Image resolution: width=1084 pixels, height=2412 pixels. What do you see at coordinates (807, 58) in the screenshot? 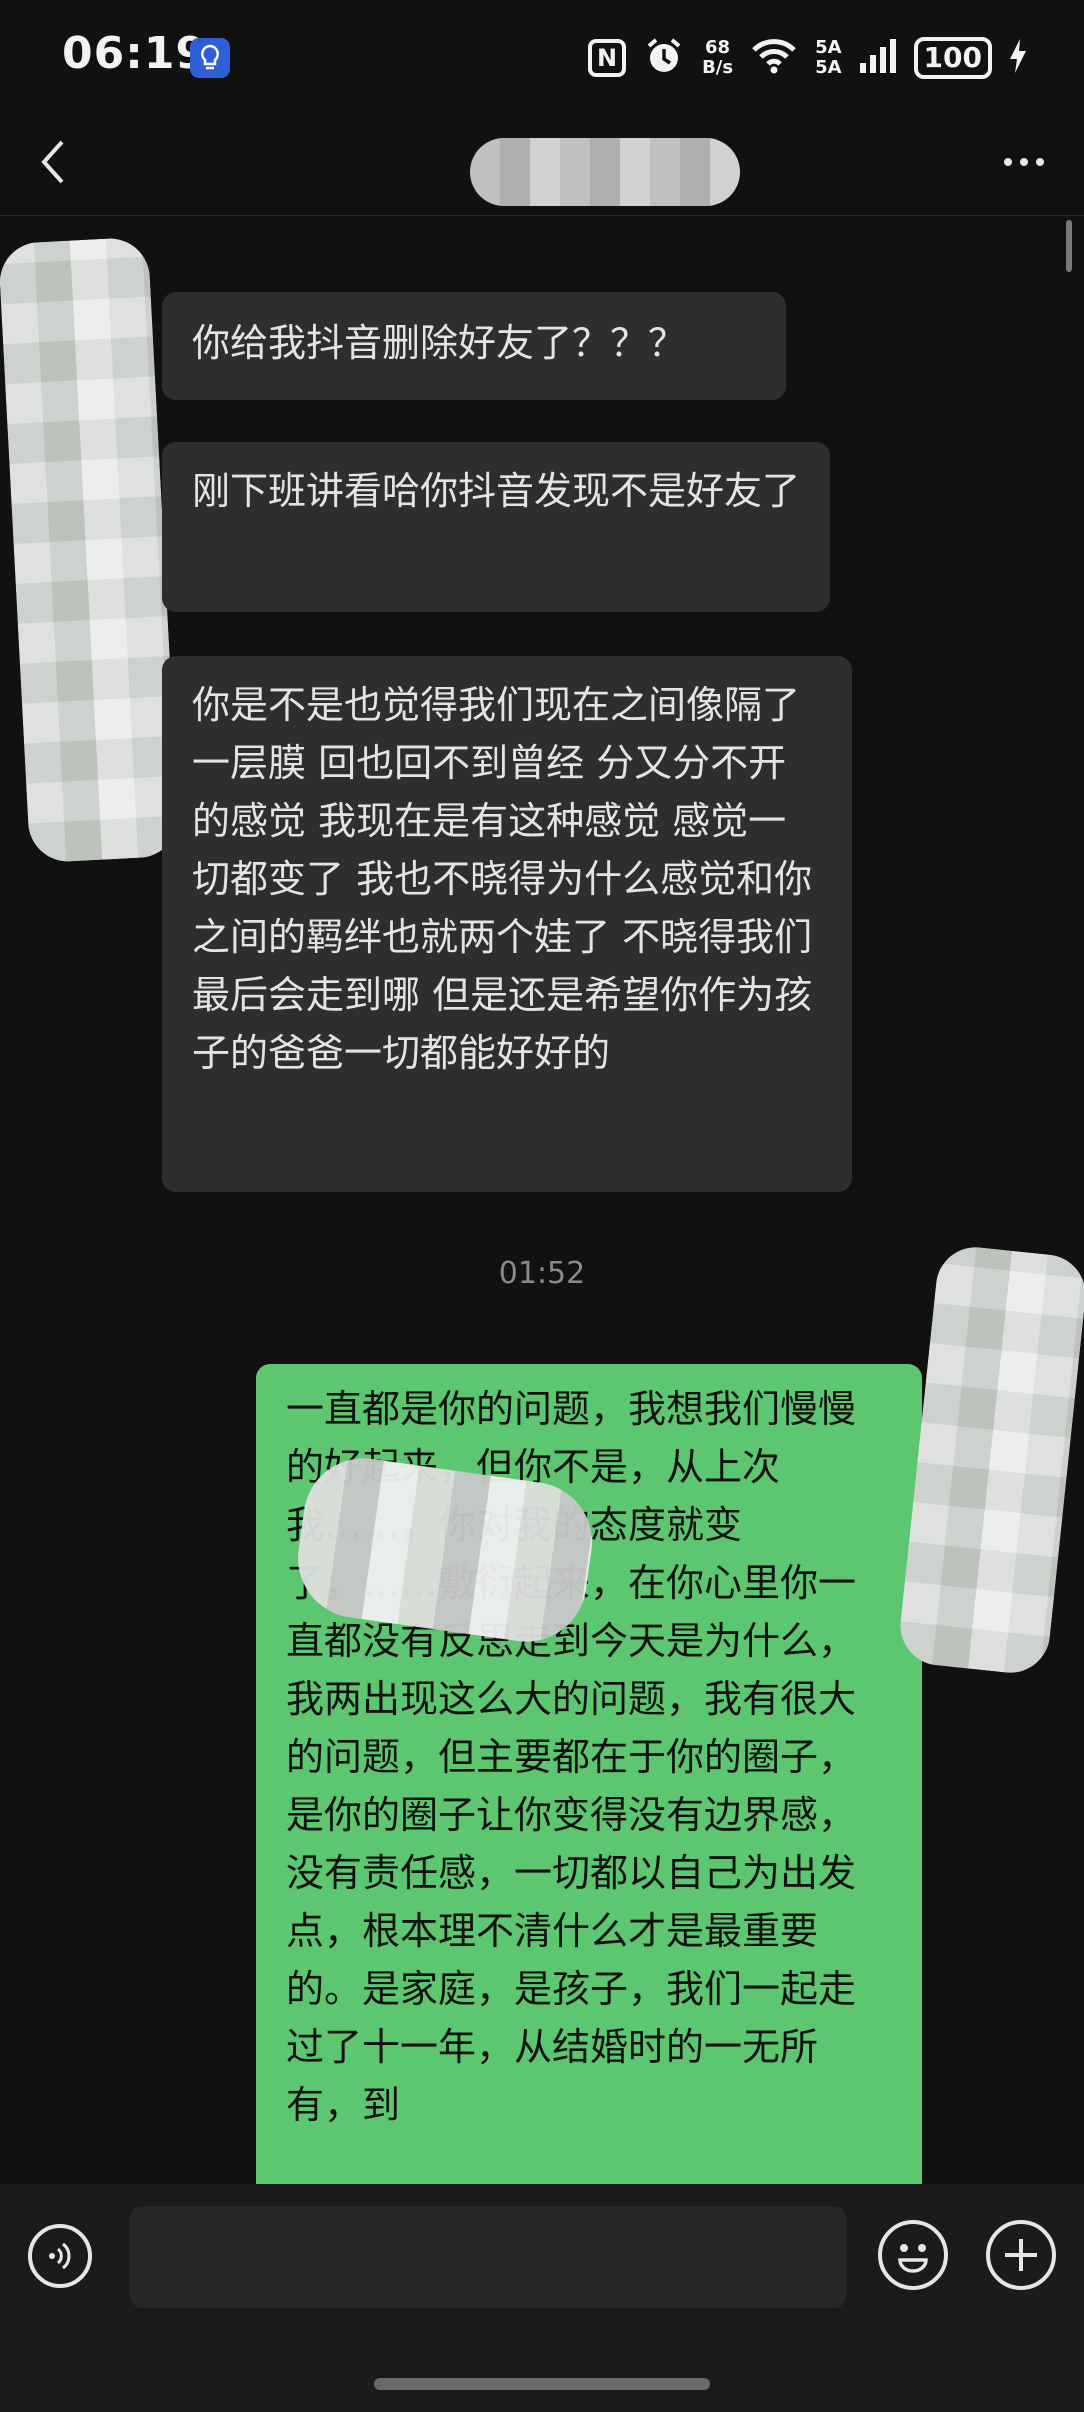
I see `status-indicators: N 68 B/s 5A 5A 100` at bounding box center [807, 58].